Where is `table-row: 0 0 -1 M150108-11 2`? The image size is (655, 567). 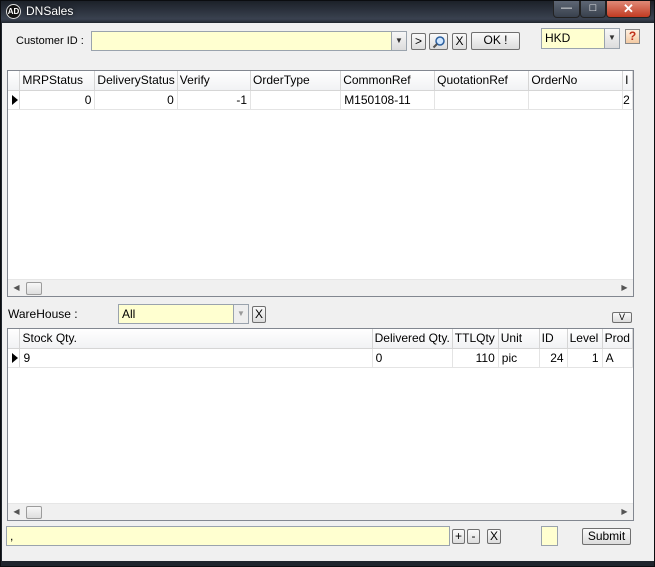 table-row: 0 0 -1 M150108-11 2 is located at coordinates (320, 100).